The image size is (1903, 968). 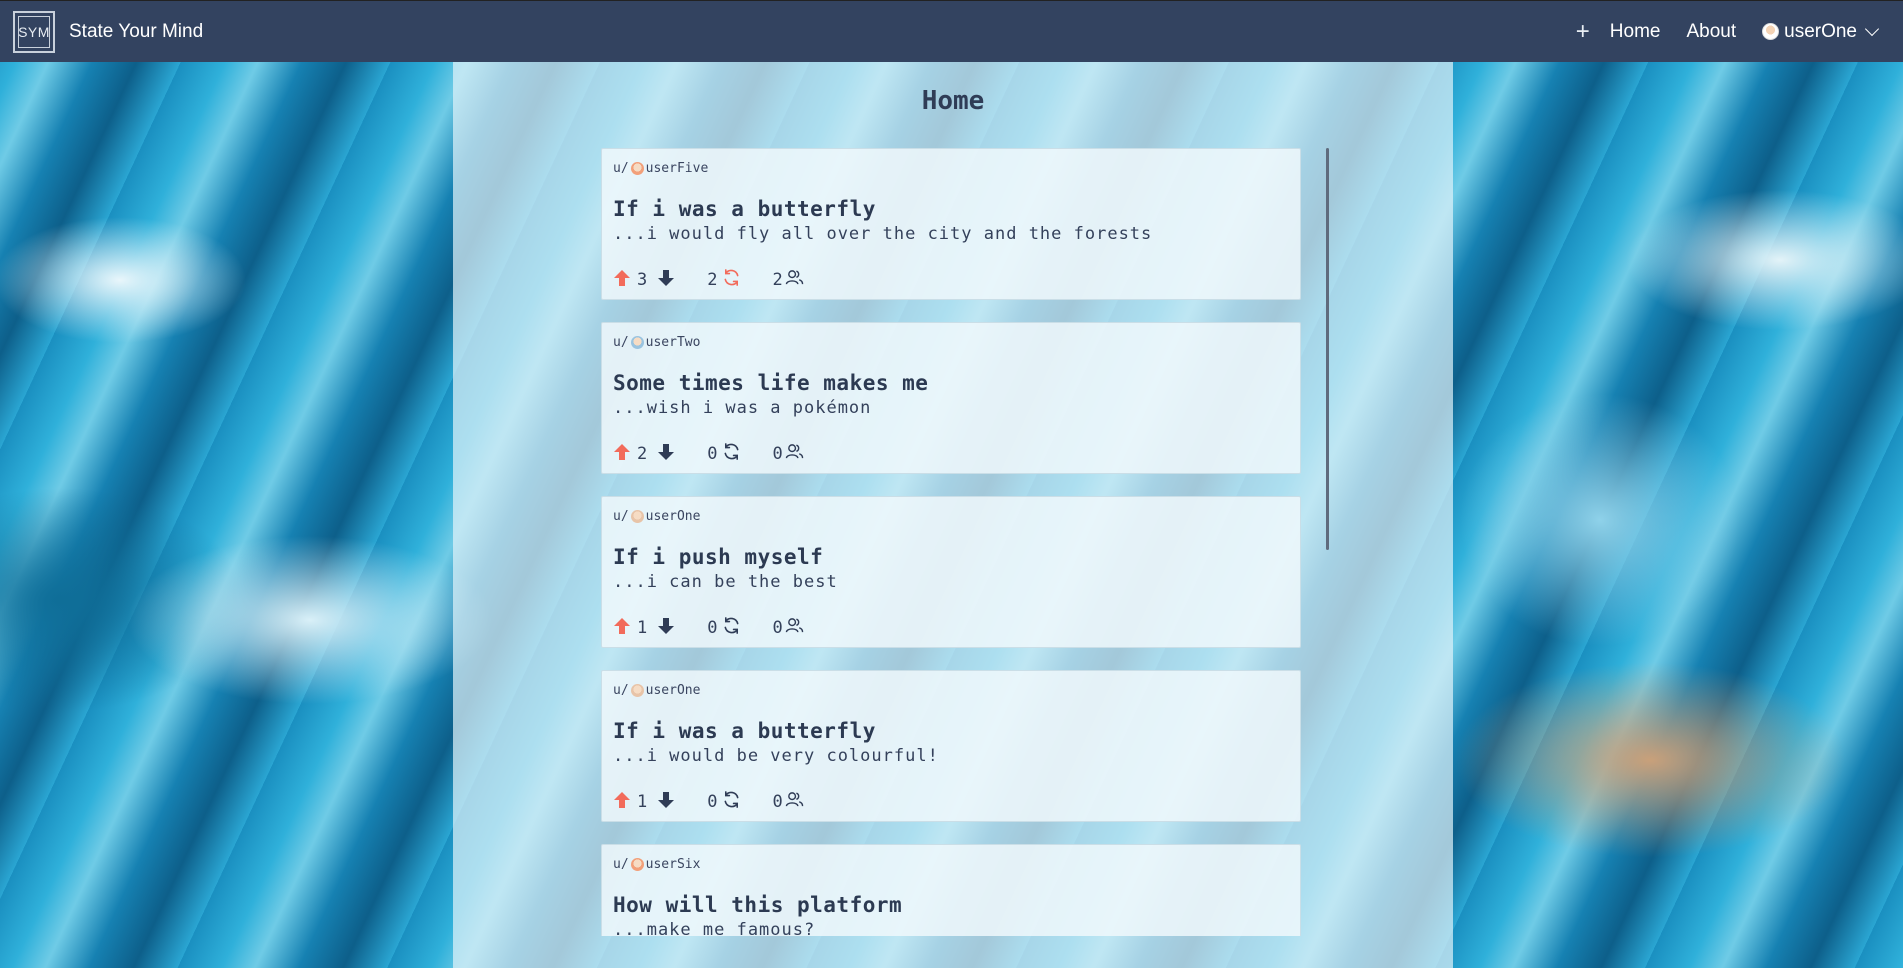 What do you see at coordinates (136, 32) in the screenshot?
I see `brand-name: State Your Mind` at bounding box center [136, 32].